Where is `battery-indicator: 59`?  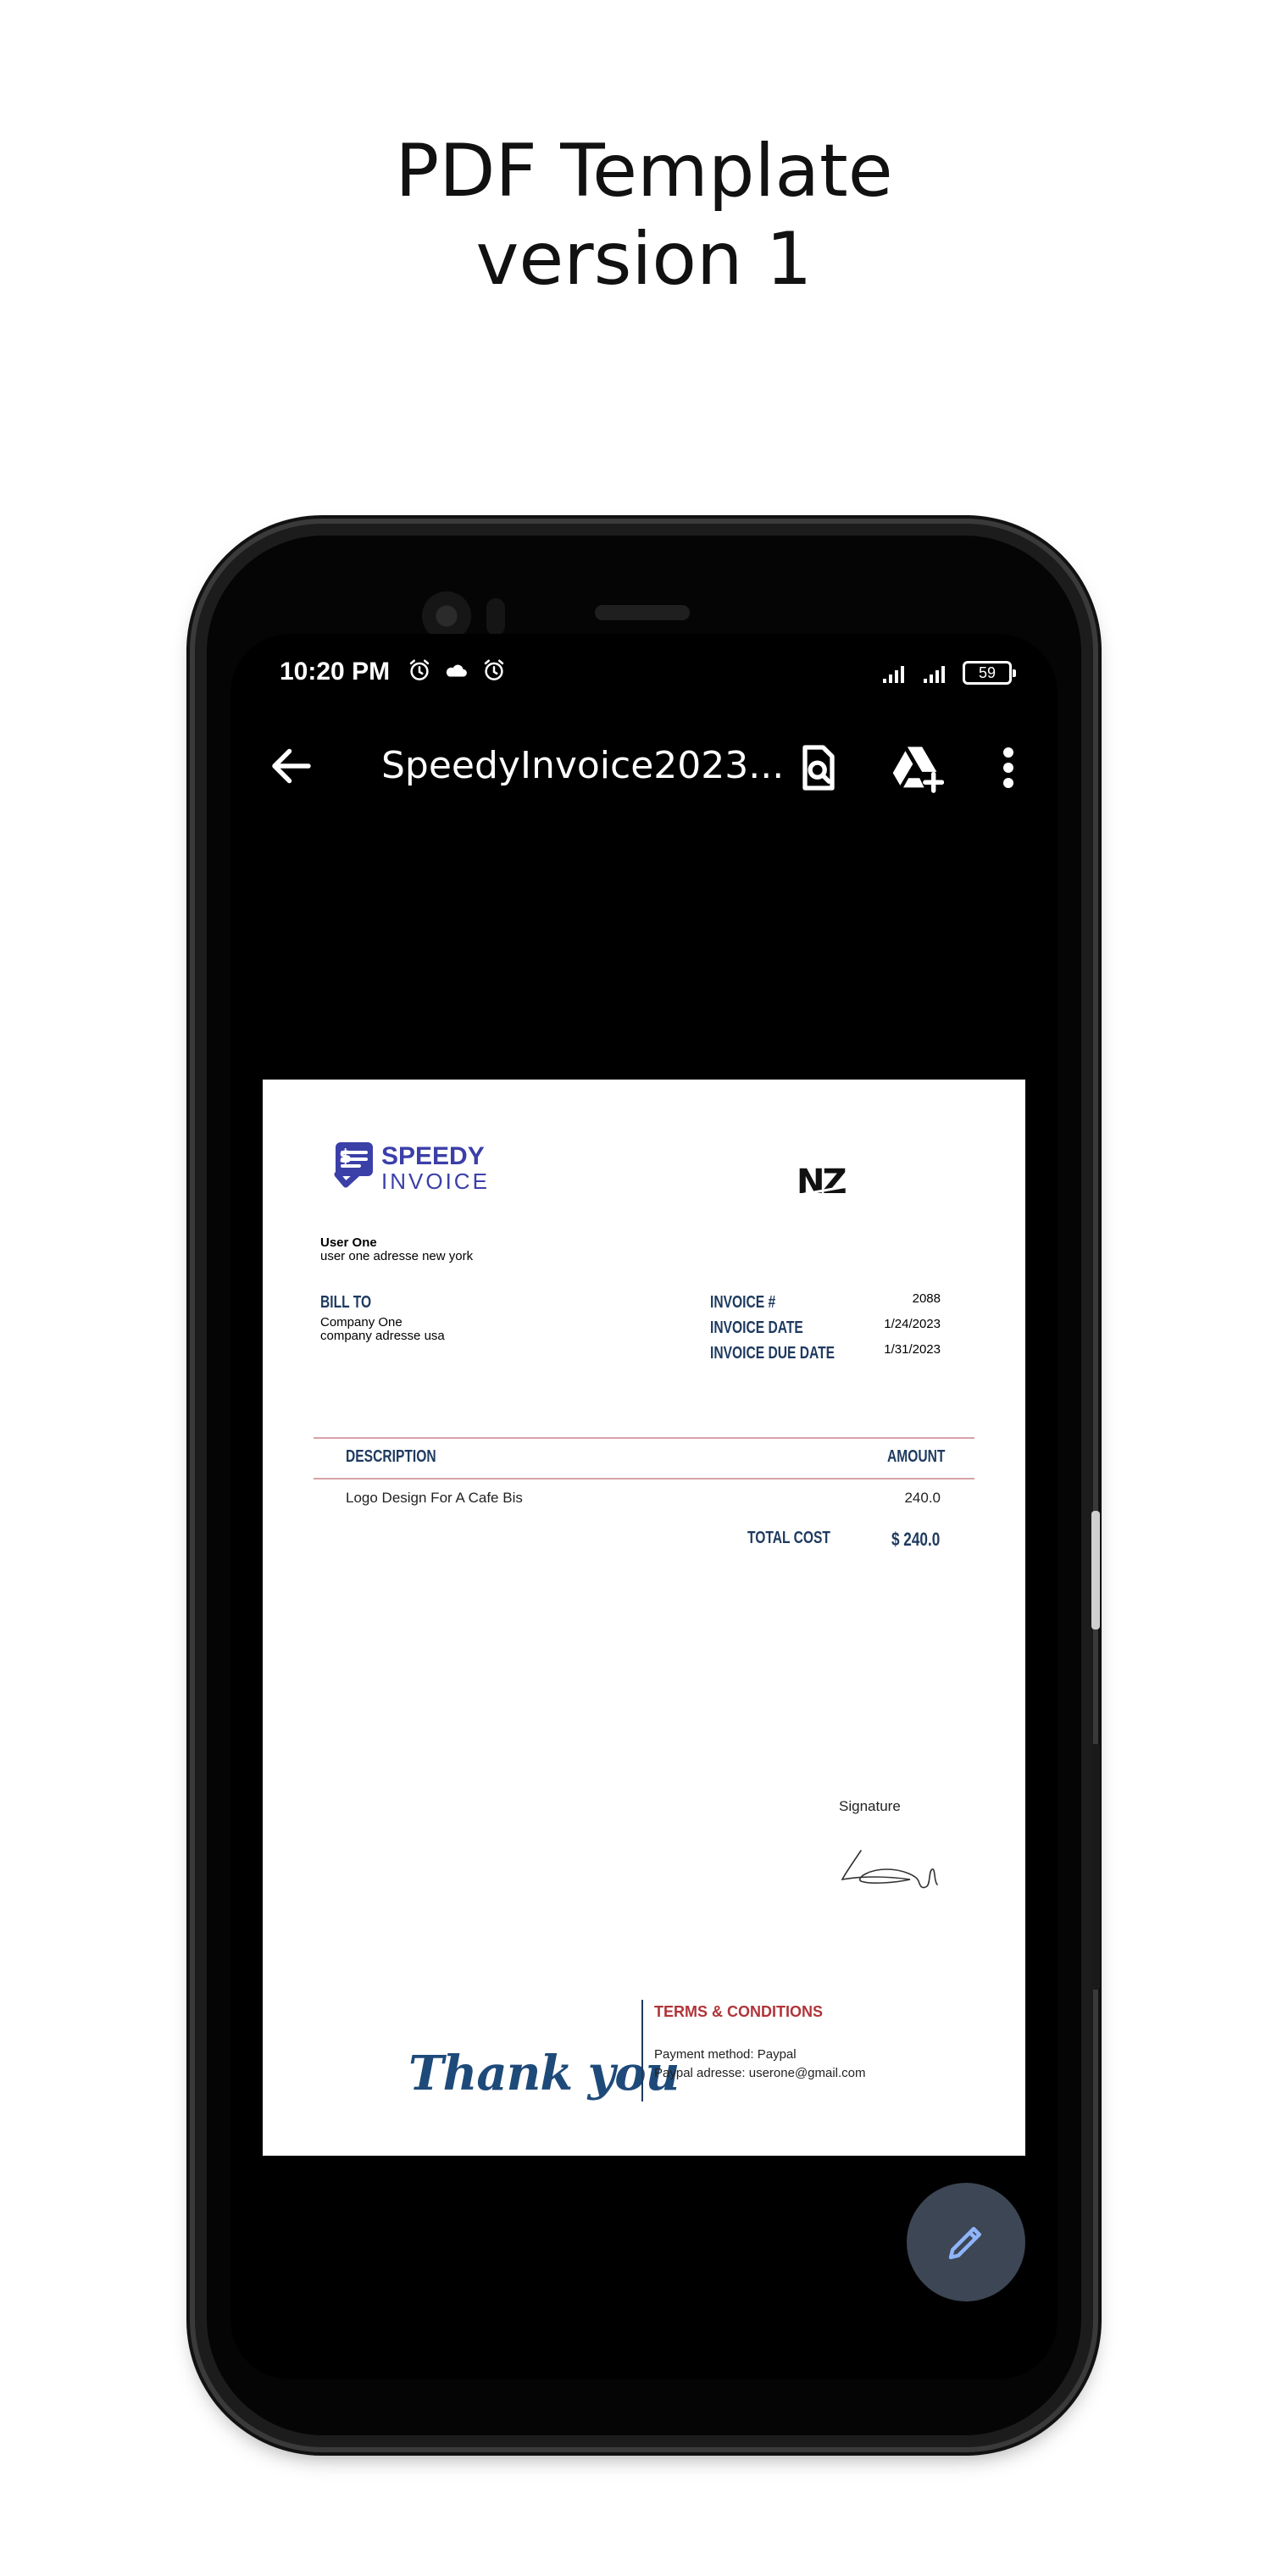
battery-indicator: 59 is located at coordinates (989, 673).